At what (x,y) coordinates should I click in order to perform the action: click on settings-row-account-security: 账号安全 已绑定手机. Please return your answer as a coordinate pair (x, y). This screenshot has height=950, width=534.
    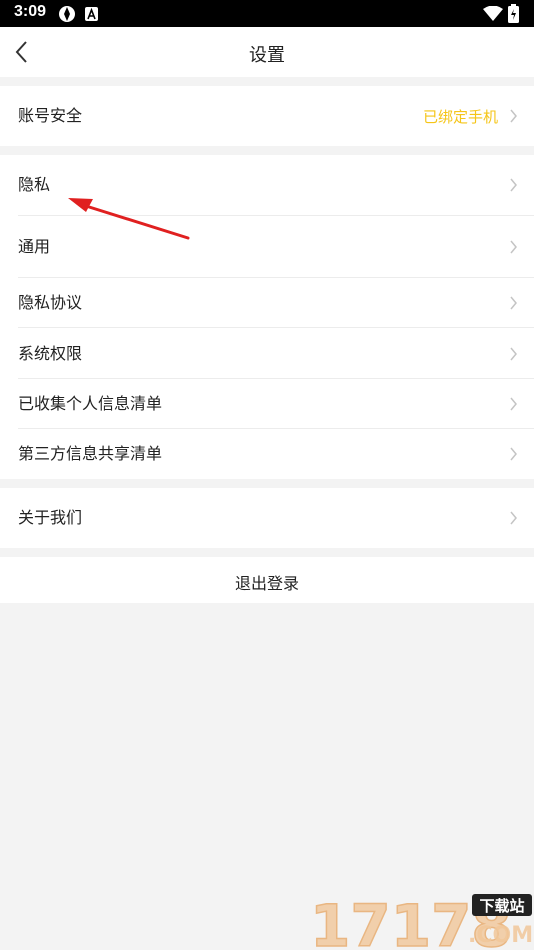
    Looking at the image, I should click on (267, 116).